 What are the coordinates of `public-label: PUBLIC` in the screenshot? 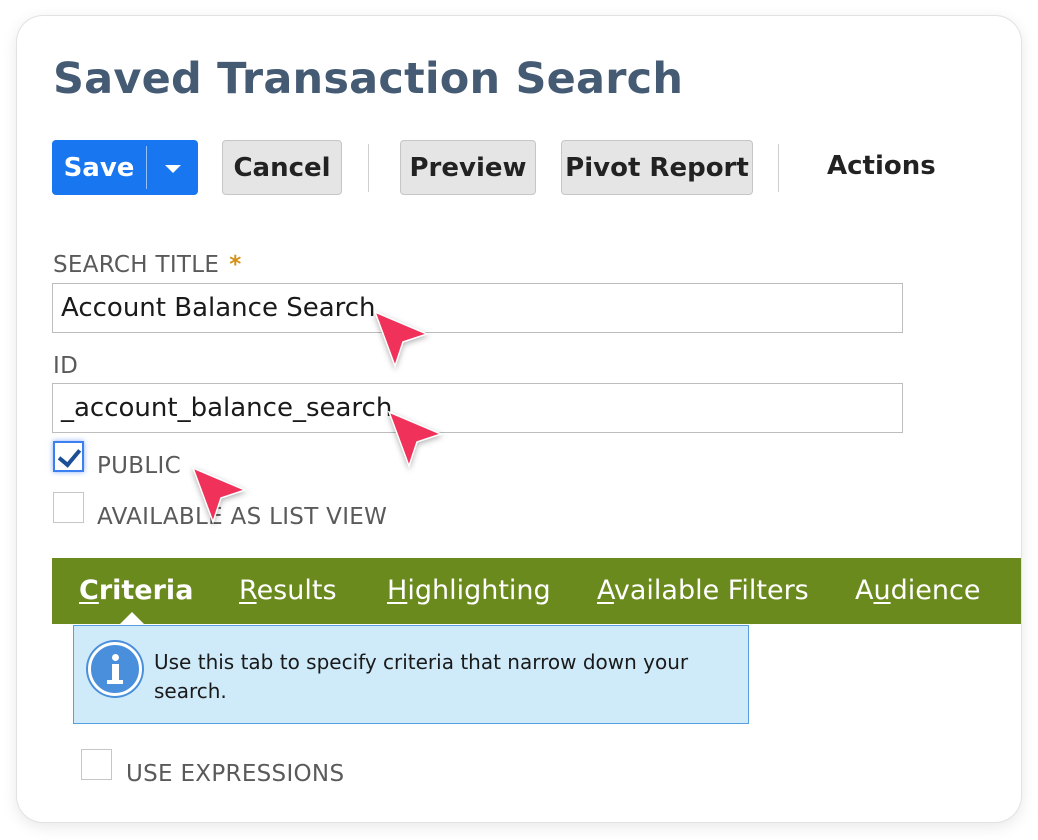 It's located at (139, 466).